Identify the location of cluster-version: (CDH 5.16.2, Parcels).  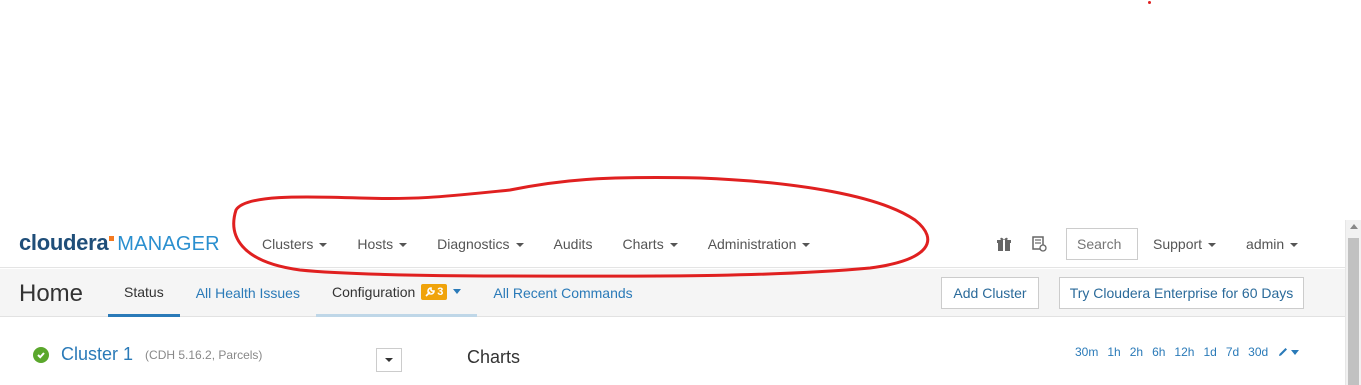
(204, 354).